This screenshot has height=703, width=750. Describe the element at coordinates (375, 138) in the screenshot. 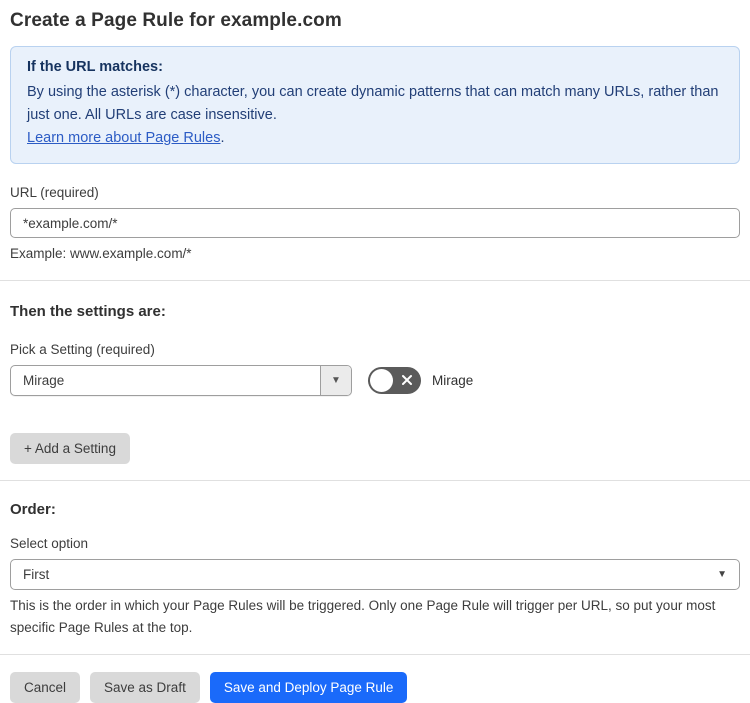

I see `info-box-link-line: Learn more about Page Rules.` at that location.